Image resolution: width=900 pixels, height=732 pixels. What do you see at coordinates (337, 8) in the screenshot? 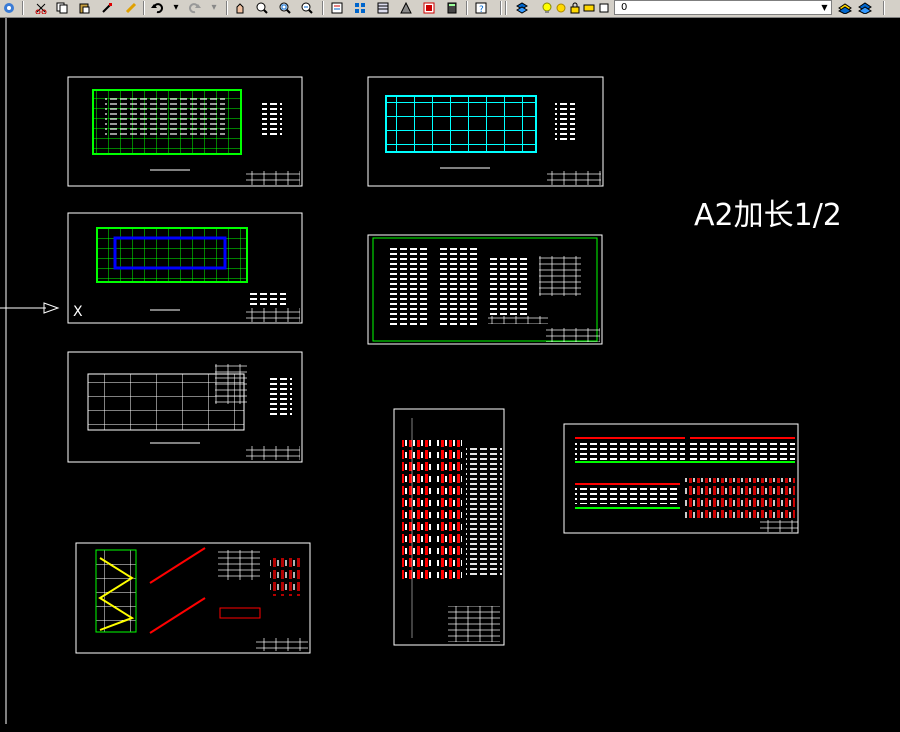
I see `properties-icon` at bounding box center [337, 8].